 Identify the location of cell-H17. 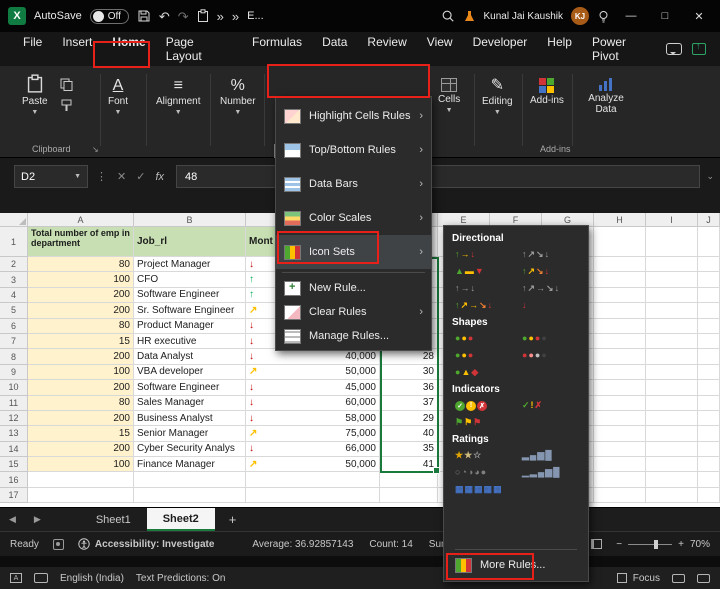
(620, 495).